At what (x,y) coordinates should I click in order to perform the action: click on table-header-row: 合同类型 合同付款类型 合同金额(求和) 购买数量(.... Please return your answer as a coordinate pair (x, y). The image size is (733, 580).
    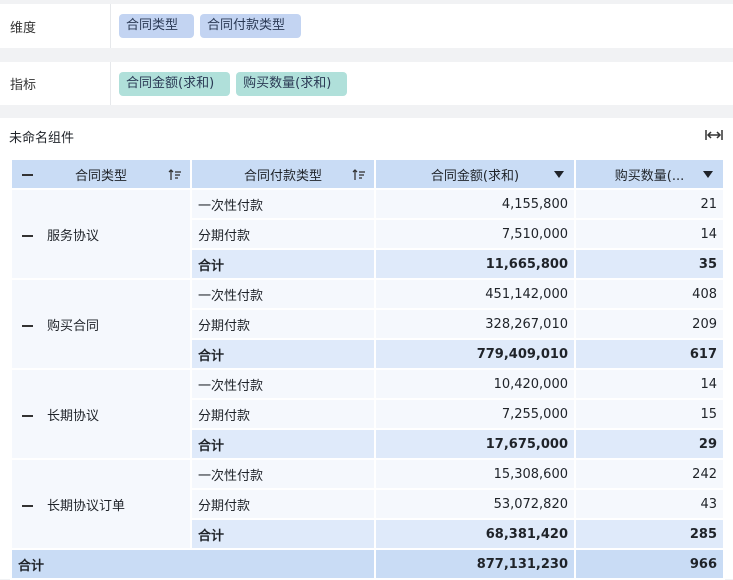
    Looking at the image, I should click on (367, 174).